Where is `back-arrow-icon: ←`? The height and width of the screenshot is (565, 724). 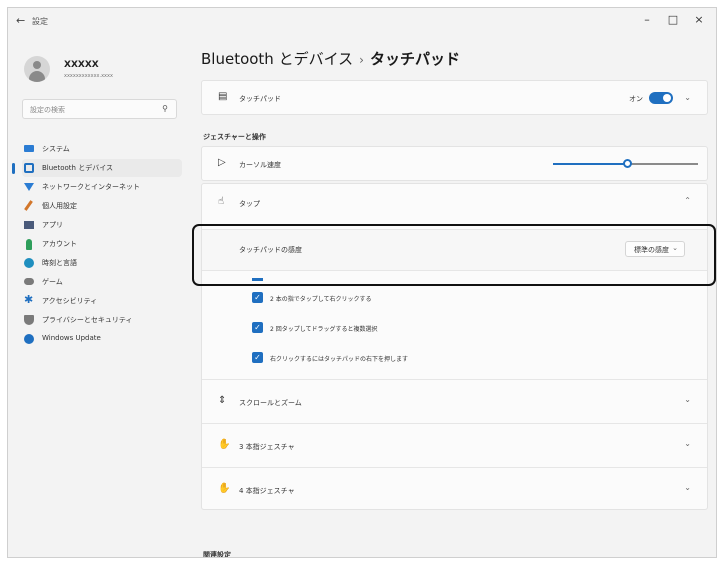 back-arrow-icon: ← is located at coordinates (20, 20).